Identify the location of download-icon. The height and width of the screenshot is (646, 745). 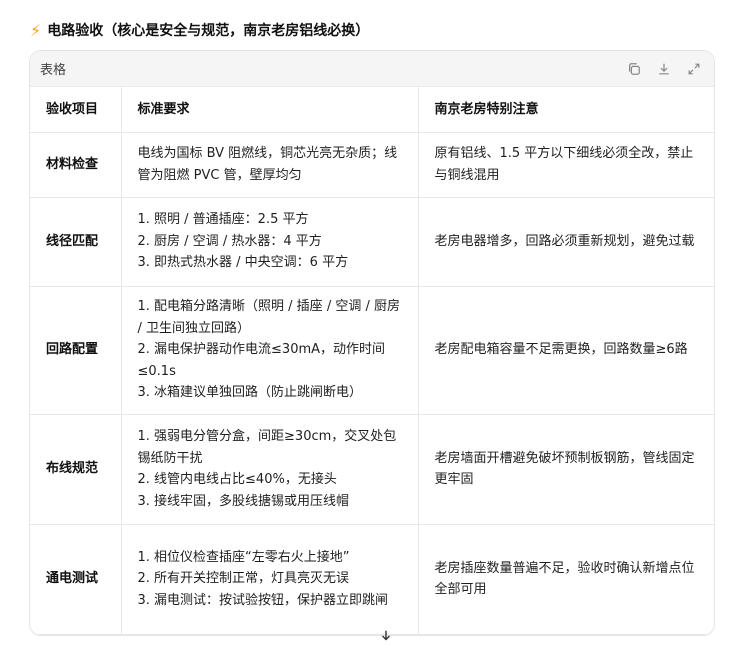
(664, 69).